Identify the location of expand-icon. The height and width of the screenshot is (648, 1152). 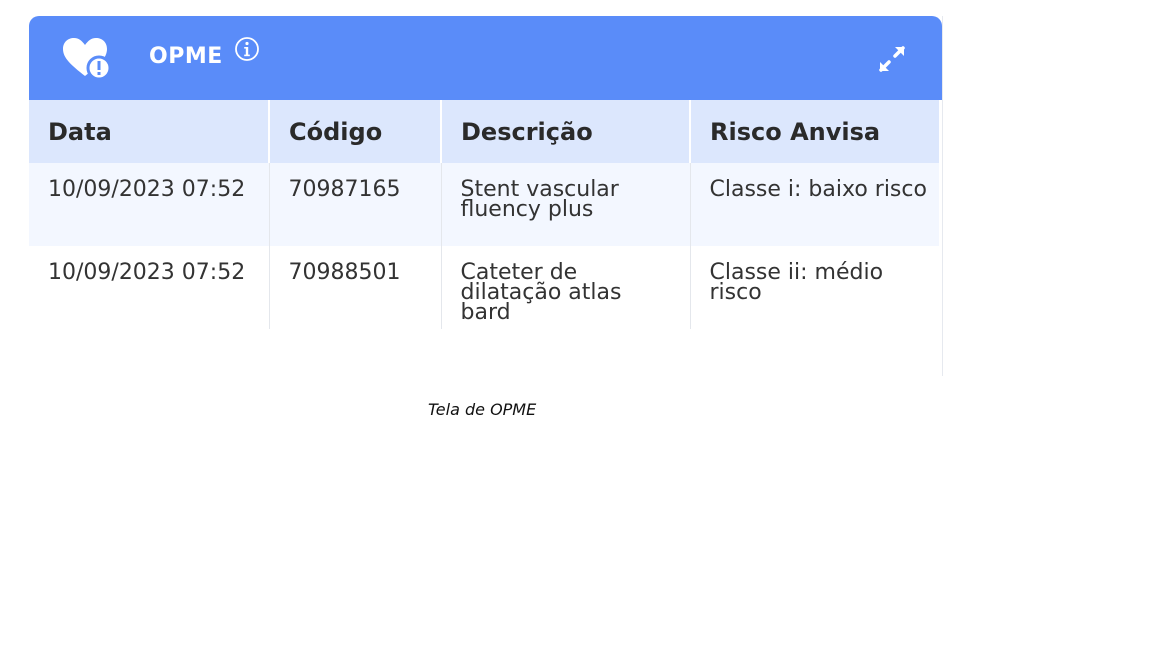
(892, 59).